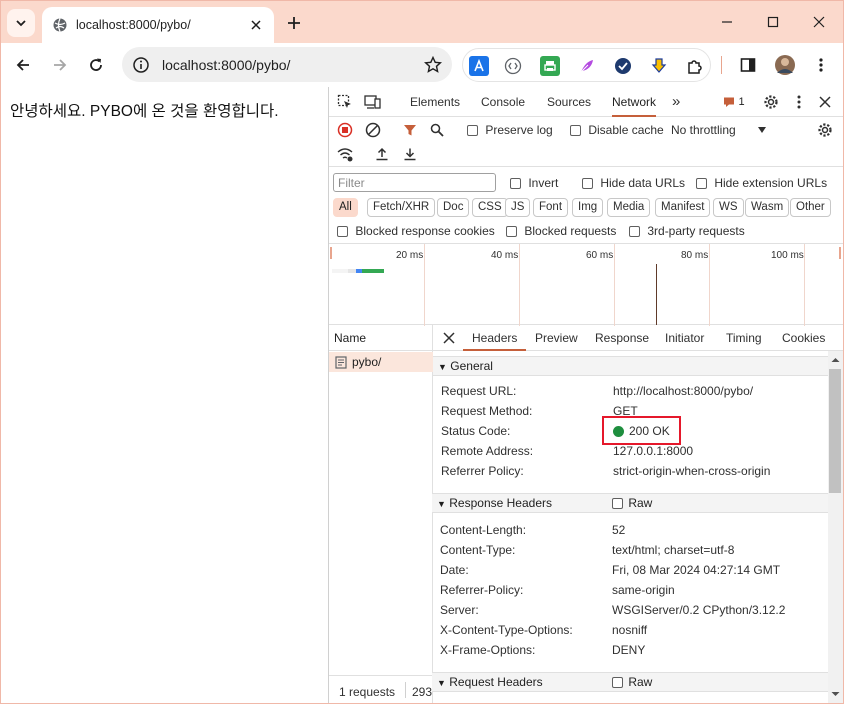  I want to click on translate-extension-icon, so click(479, 66).